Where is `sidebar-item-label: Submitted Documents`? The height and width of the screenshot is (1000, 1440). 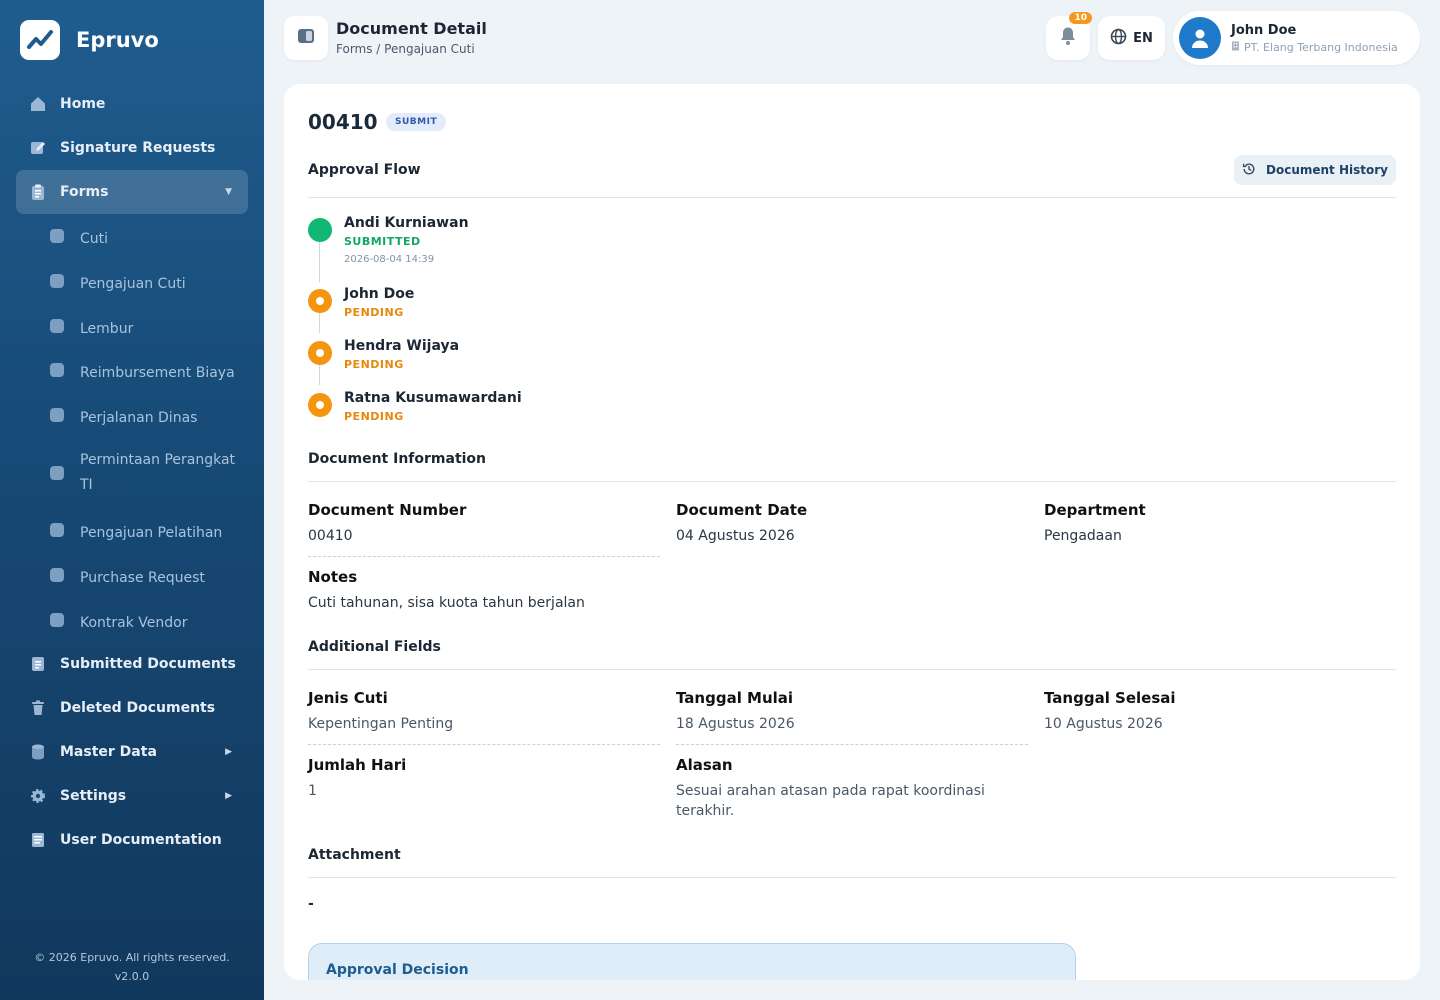
sidebar-item-label: Submitted Documents is located at coordinates (148, 664).